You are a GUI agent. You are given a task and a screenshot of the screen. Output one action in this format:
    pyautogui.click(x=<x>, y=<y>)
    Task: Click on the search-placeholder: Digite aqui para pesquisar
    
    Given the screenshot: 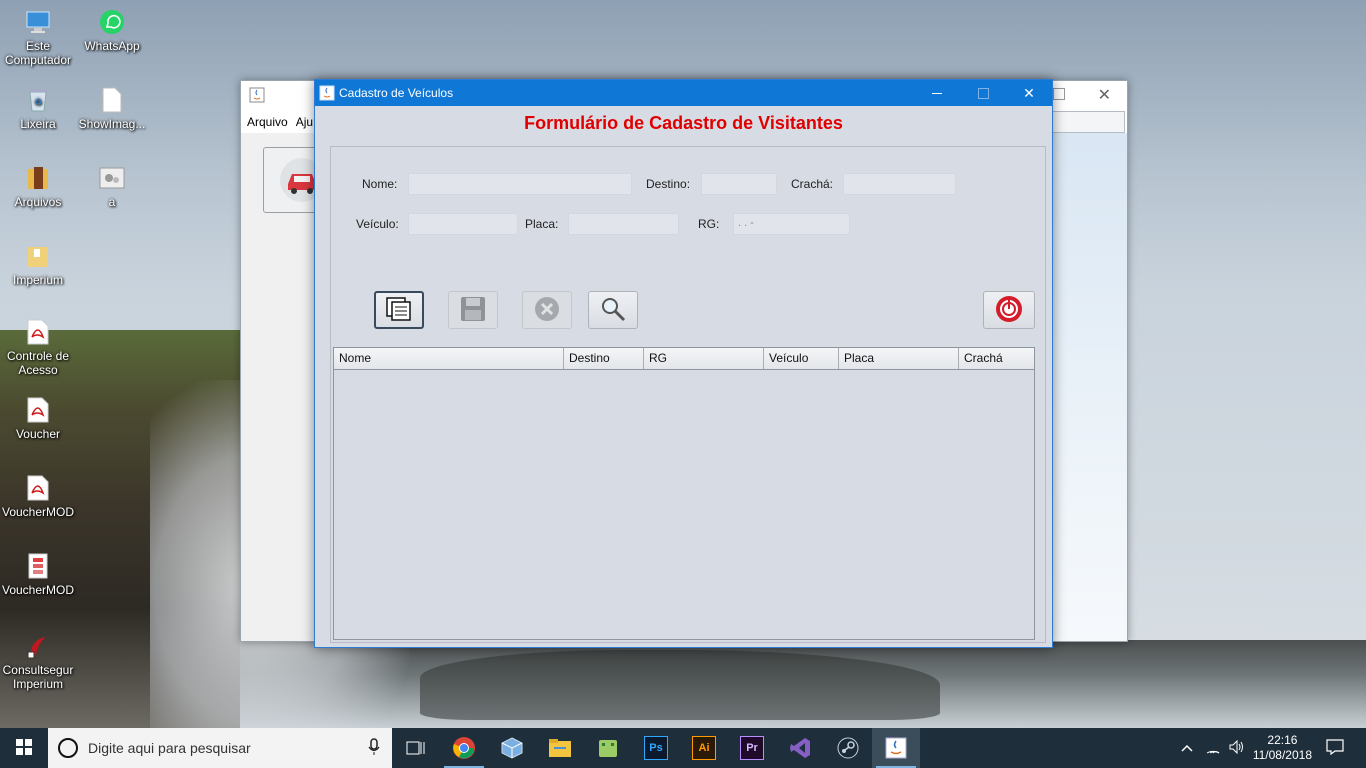 What is the action you would take?
    pyautogui.click(x=169, y=748)
    